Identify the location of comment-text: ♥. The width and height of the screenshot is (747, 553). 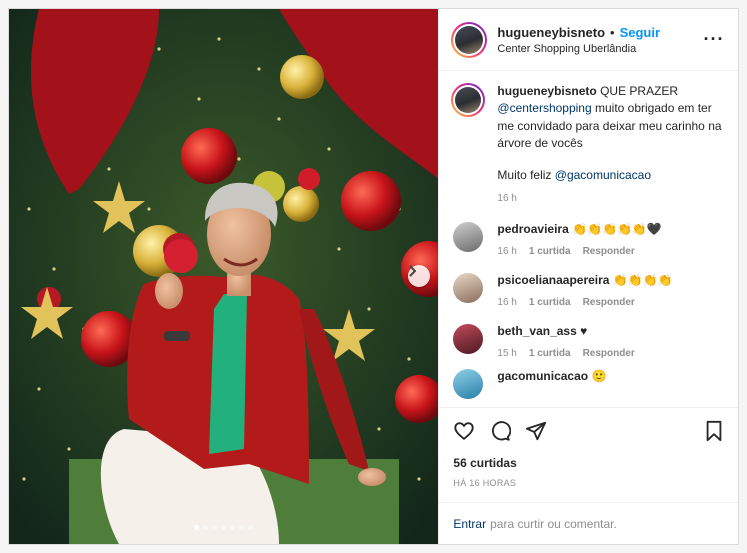
(584, 331).